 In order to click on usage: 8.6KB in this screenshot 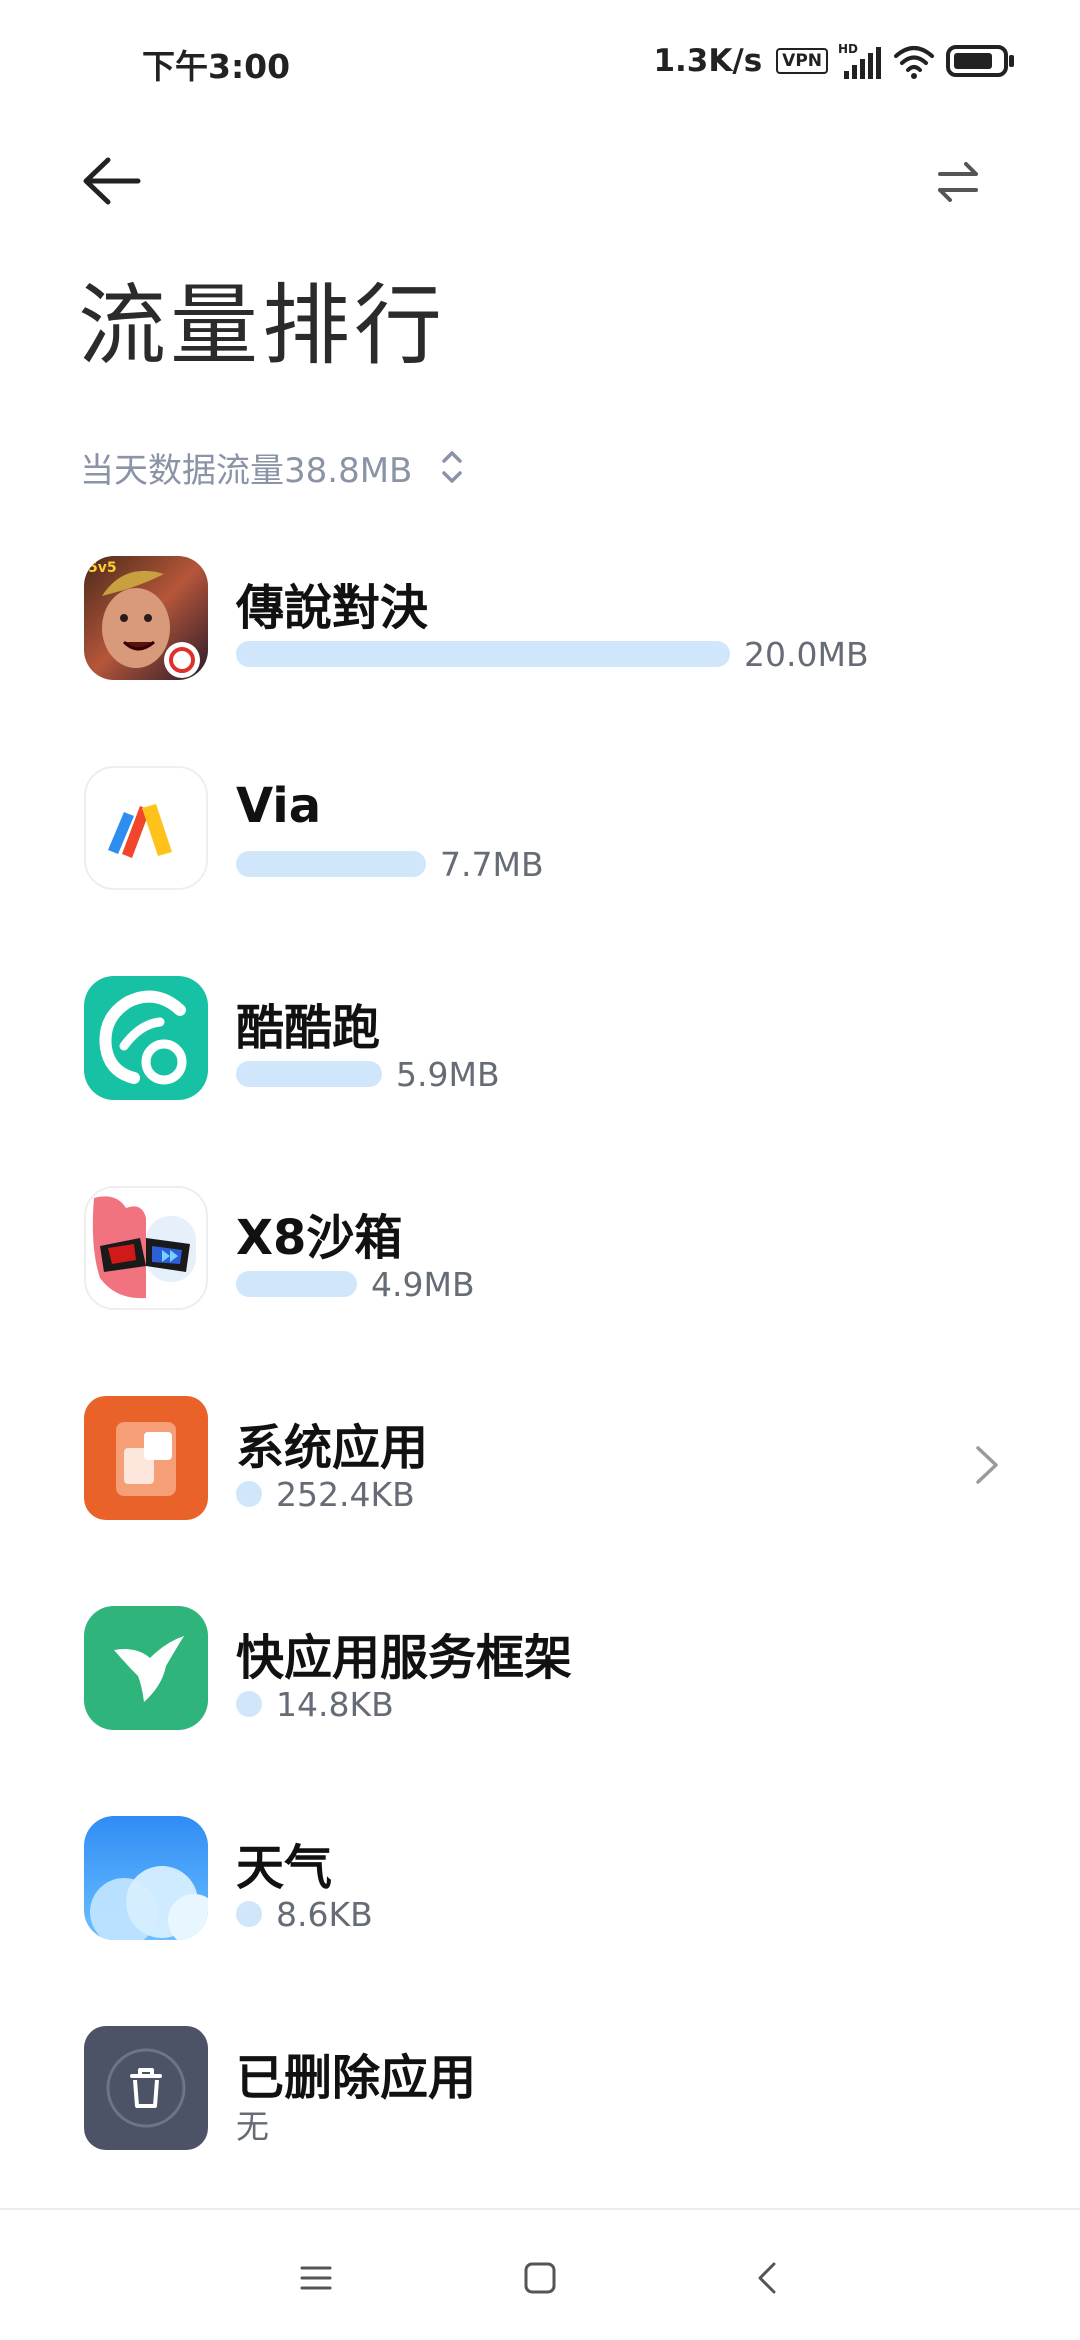, I will do `click(304, 1914)`.